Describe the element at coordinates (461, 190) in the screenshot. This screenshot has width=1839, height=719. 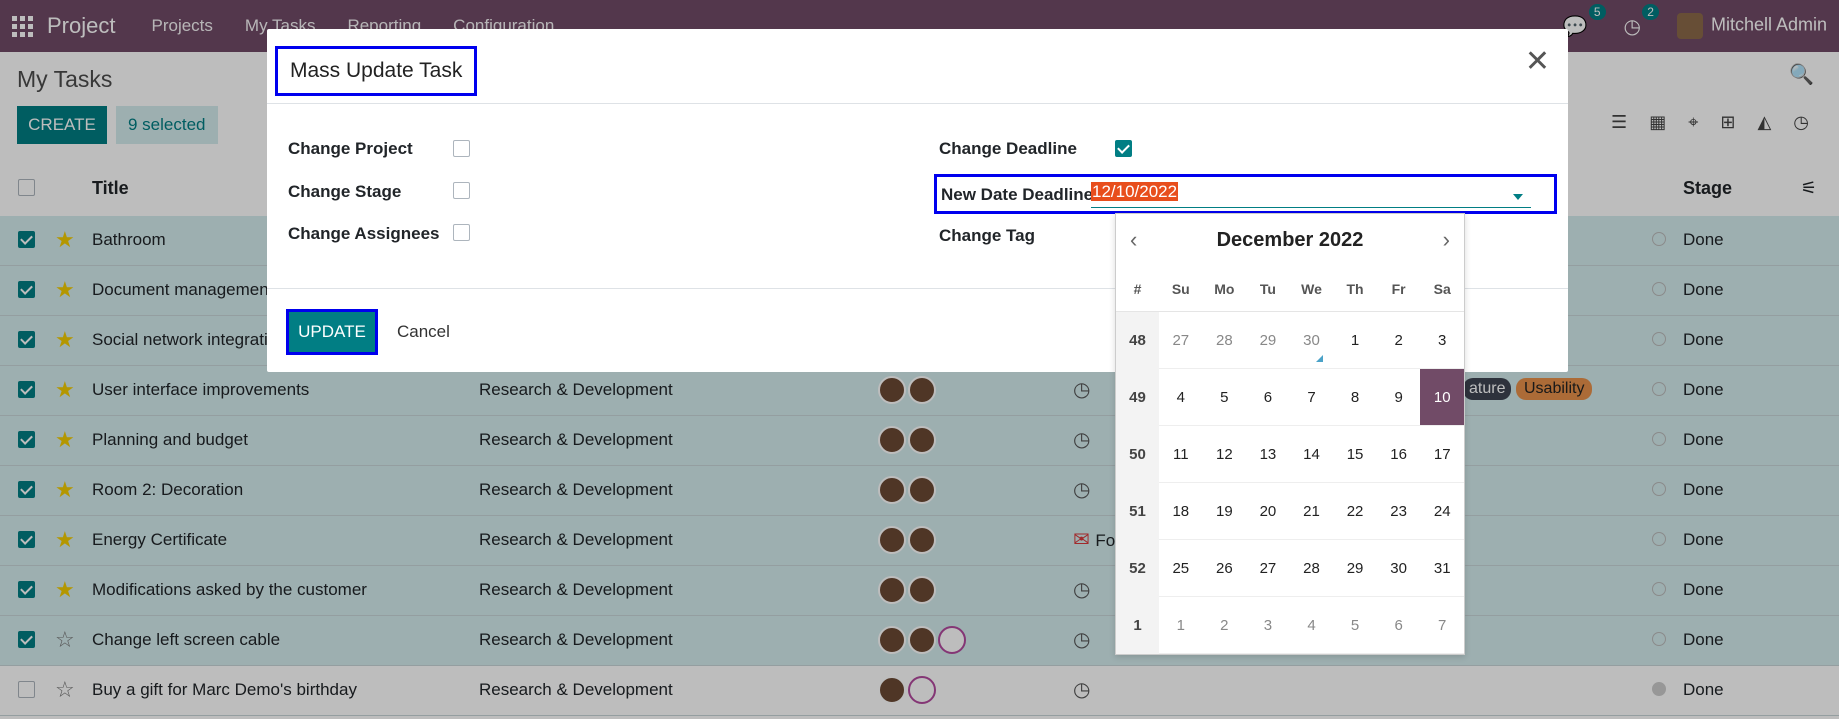
I see `change-stage-checkbox` at that location.